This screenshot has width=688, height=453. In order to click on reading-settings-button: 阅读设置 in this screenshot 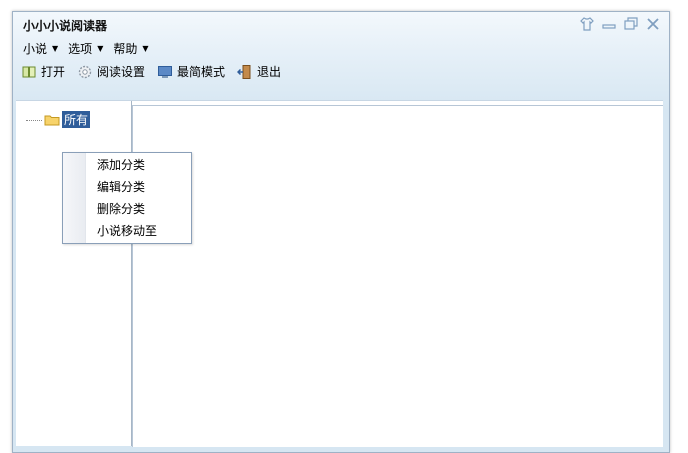, I will do `click(111, 71)`.